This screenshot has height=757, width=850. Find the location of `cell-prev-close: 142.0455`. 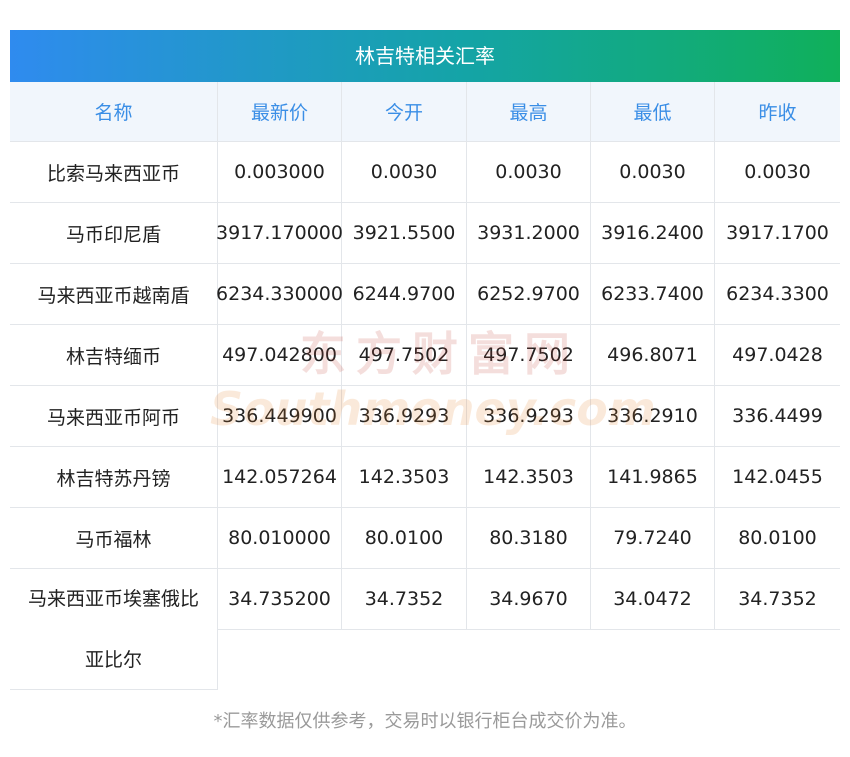

cell-prev-close: 142.0455 is located at coordinates (777, 477).